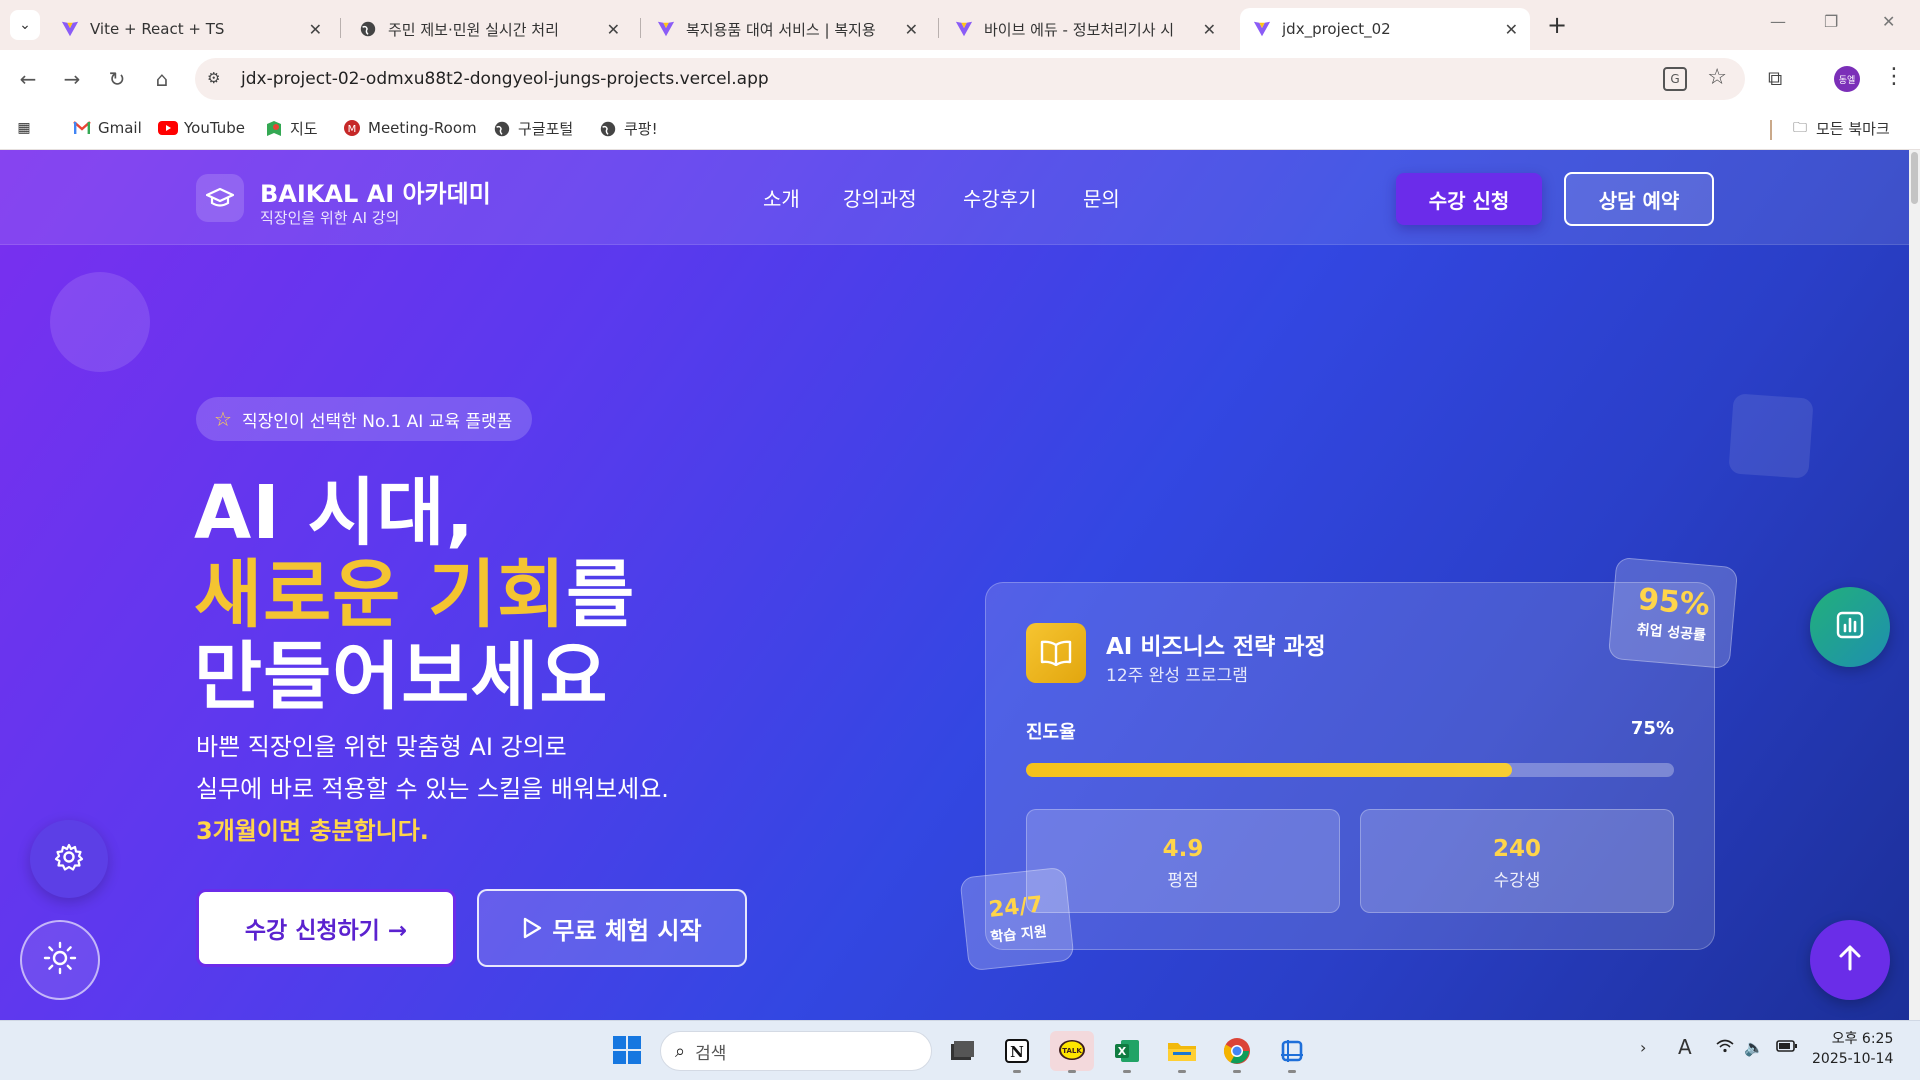  I want to click on reload-icon: ↻, so click(117, 79).